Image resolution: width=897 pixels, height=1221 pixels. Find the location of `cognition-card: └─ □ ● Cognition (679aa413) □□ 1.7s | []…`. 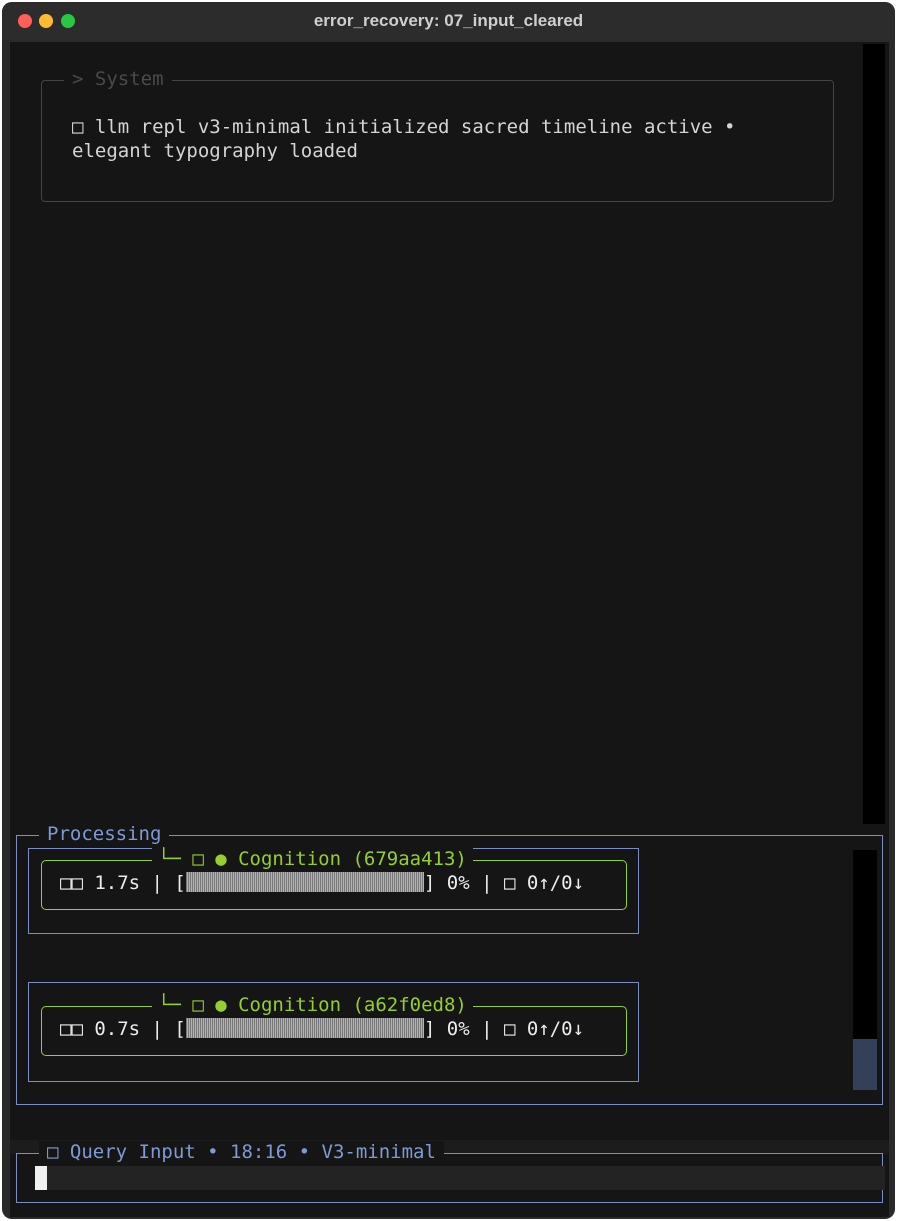

cognition-card: └─ □ ● Cognition (679aa413) □□ 1.7s | []… is located at coordinates (334, 879).